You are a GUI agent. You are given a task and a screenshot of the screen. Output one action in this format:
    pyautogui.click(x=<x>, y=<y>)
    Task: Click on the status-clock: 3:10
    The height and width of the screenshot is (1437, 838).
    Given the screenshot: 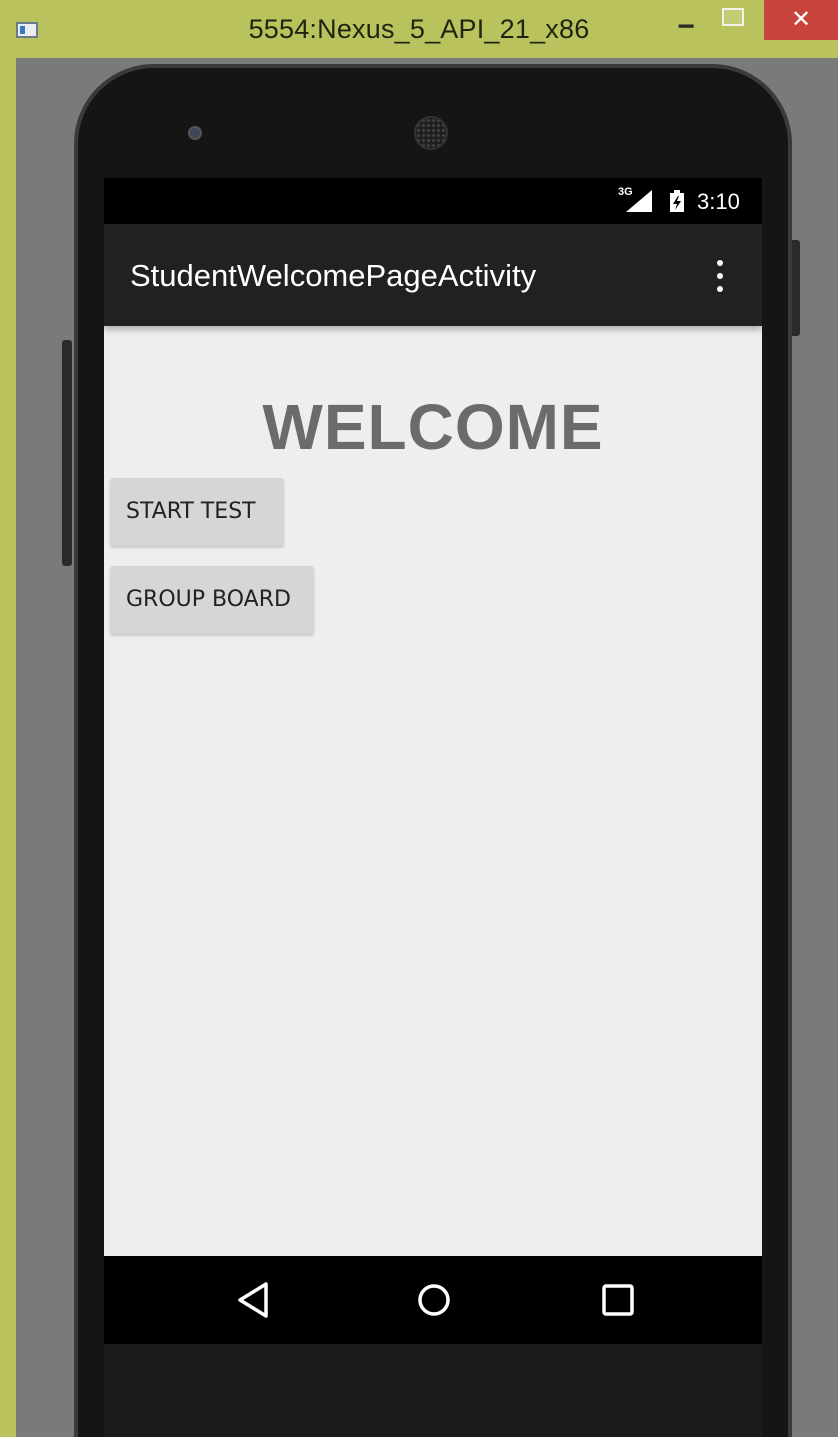 What is the action you would take?
    pyautogui.click(x=718, y=201)
    